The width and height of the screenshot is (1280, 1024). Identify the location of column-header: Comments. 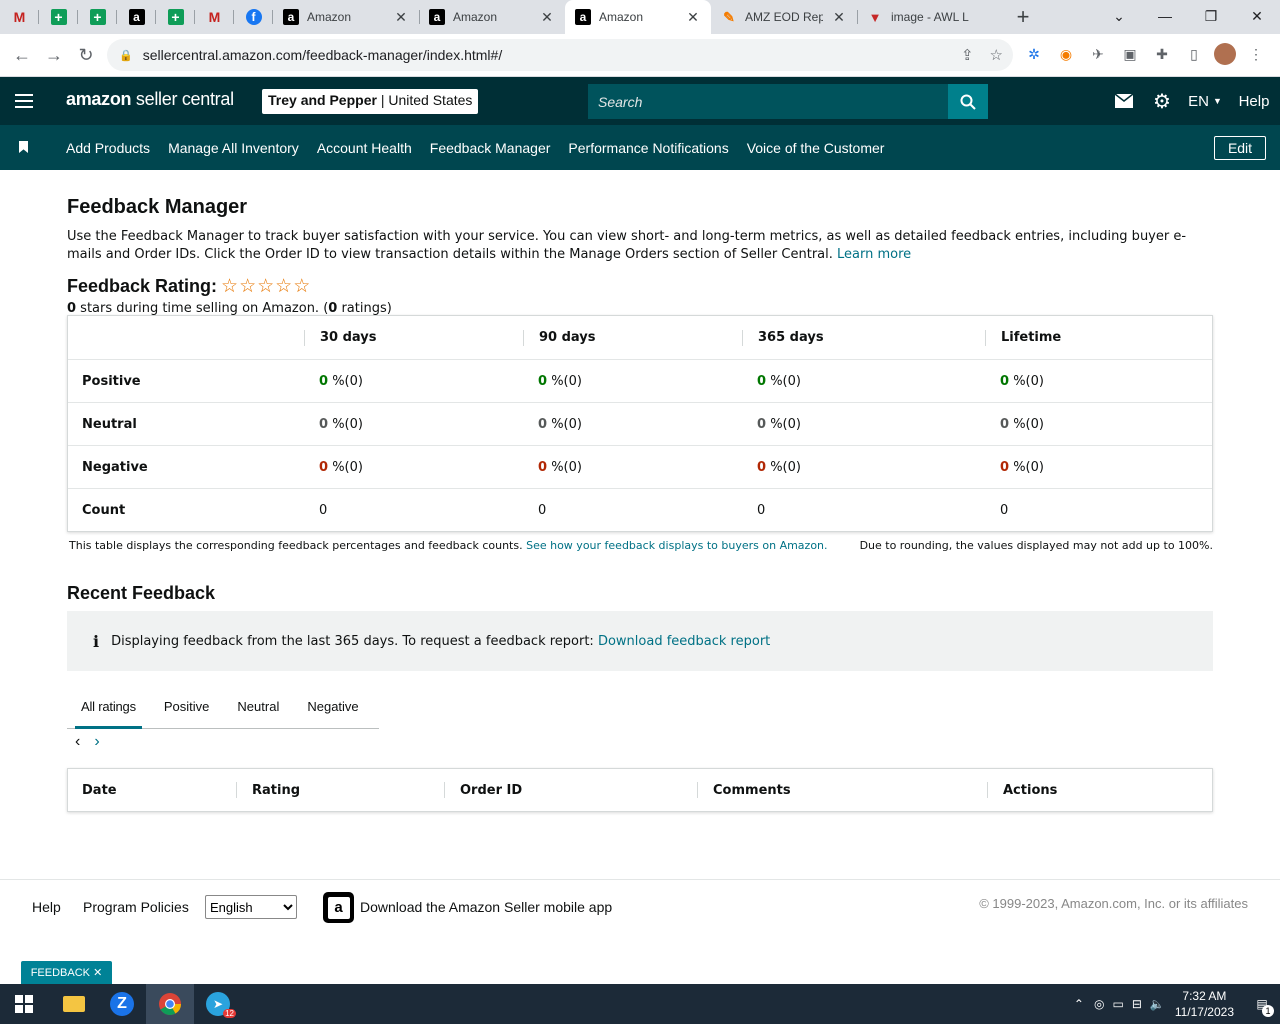
(842, 790).